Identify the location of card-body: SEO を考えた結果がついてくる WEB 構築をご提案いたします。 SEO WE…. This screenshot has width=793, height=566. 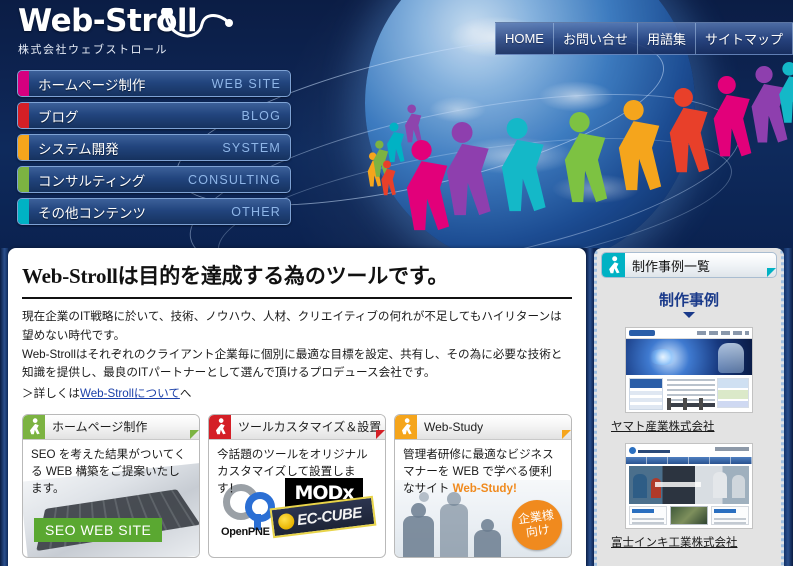
(111, 498).